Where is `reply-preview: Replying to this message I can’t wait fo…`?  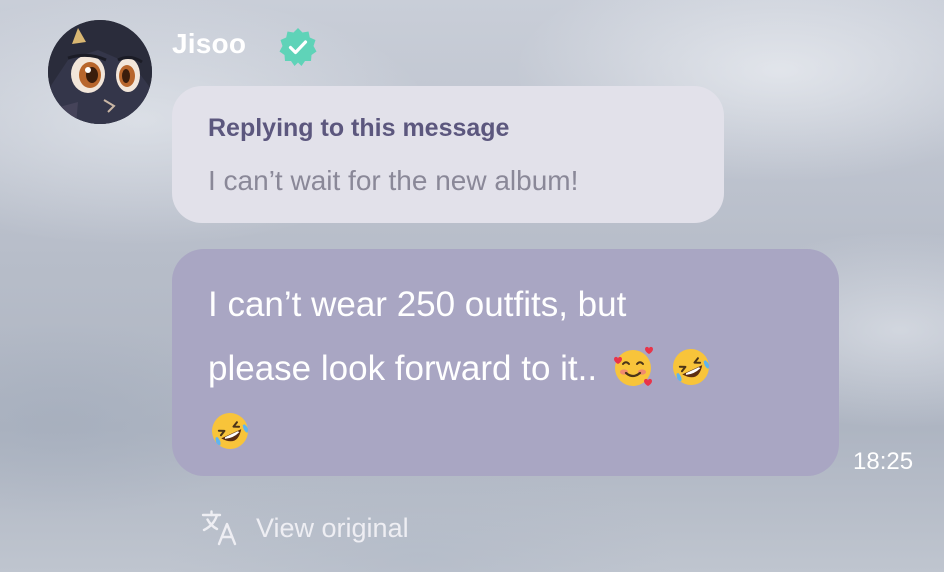
reply-preview: Replying to this message I can’t wait fo… is located at coordinates (448, 154).